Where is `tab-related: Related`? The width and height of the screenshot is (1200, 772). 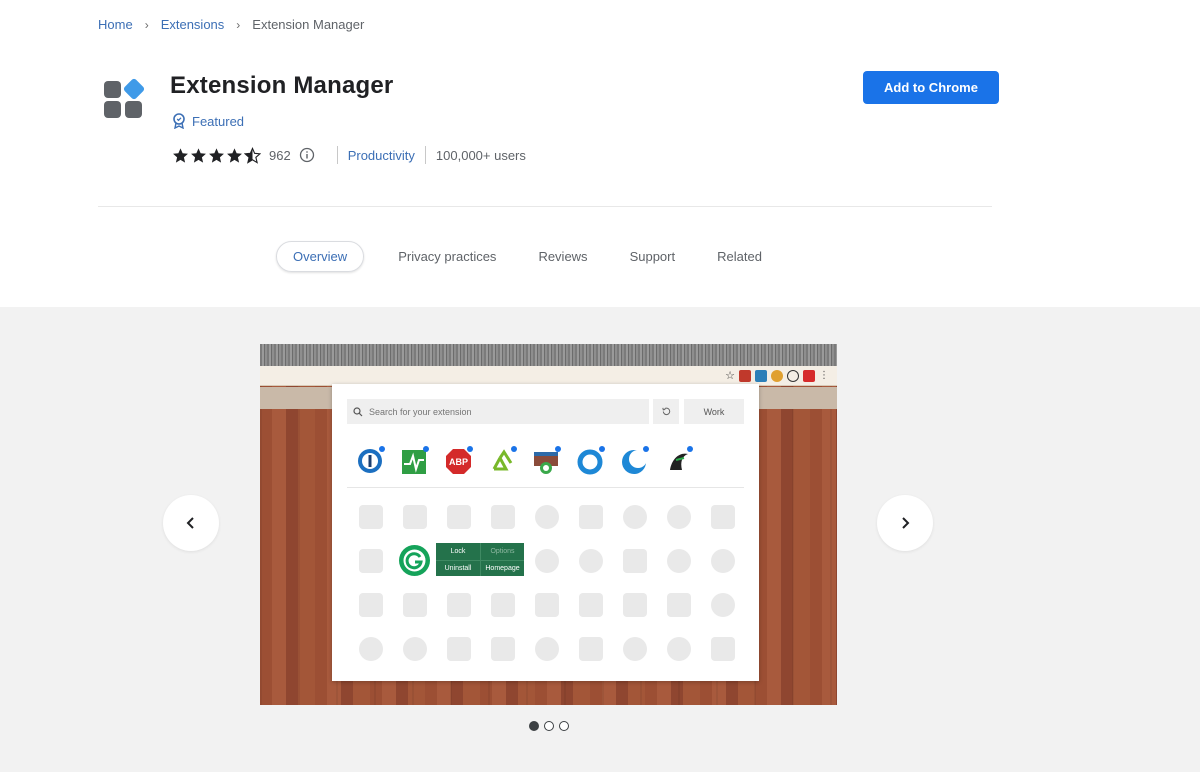
tab-related: Related is located at coordinates (739, 256).